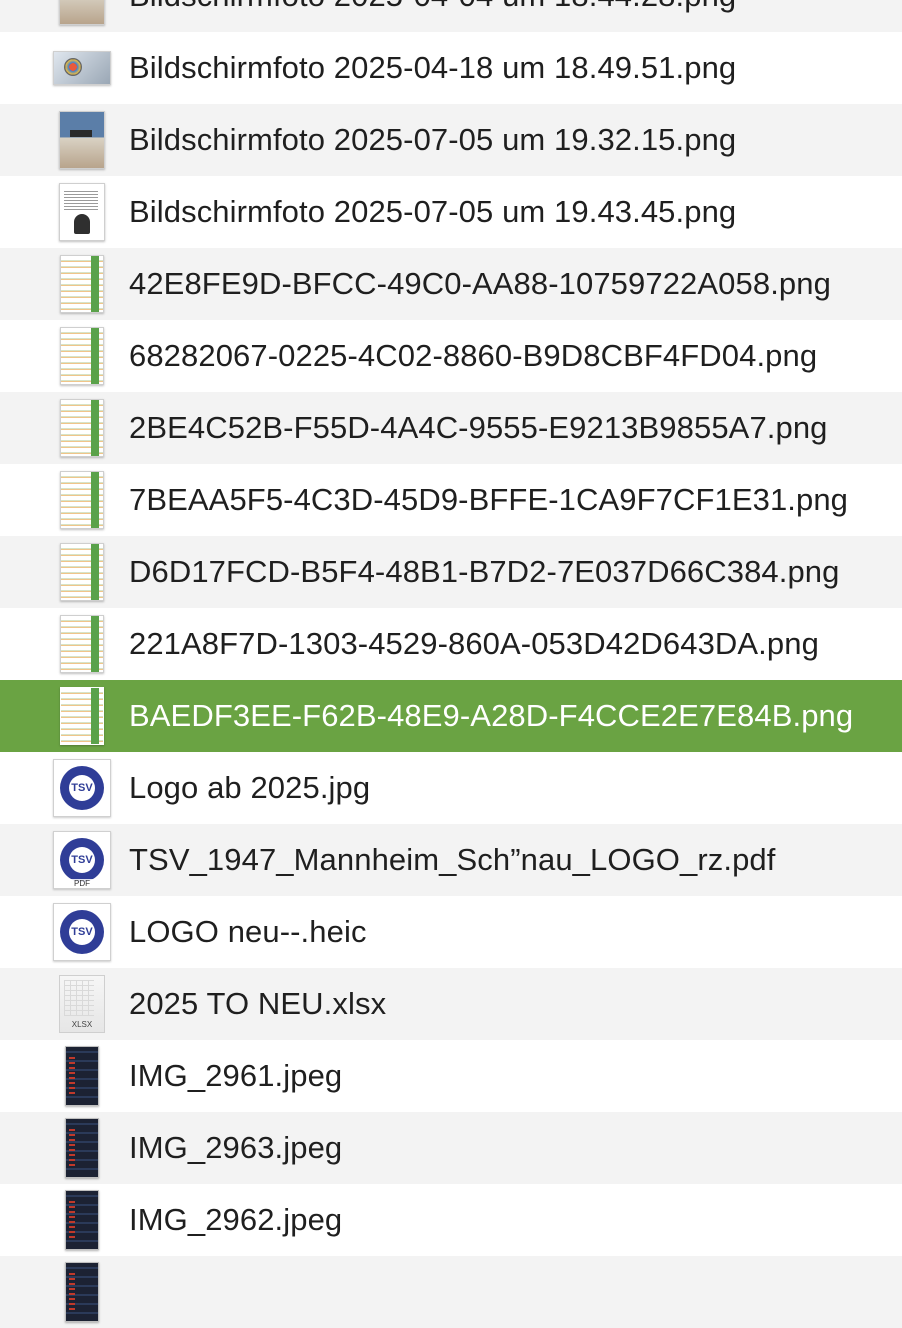 The width and height of the screenshot is (902, 1328). What do you see at coordinates (82, 68) in the screenshot?
I see `wide-screenshot-thumbnail-icon` at bounding box center [82, 68].